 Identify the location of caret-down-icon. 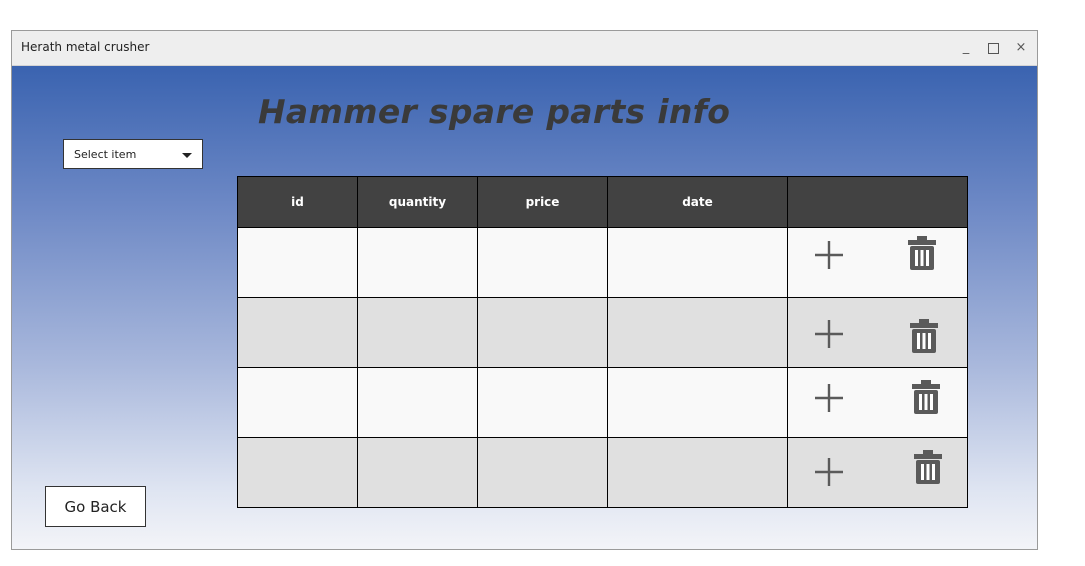
(187, 155).